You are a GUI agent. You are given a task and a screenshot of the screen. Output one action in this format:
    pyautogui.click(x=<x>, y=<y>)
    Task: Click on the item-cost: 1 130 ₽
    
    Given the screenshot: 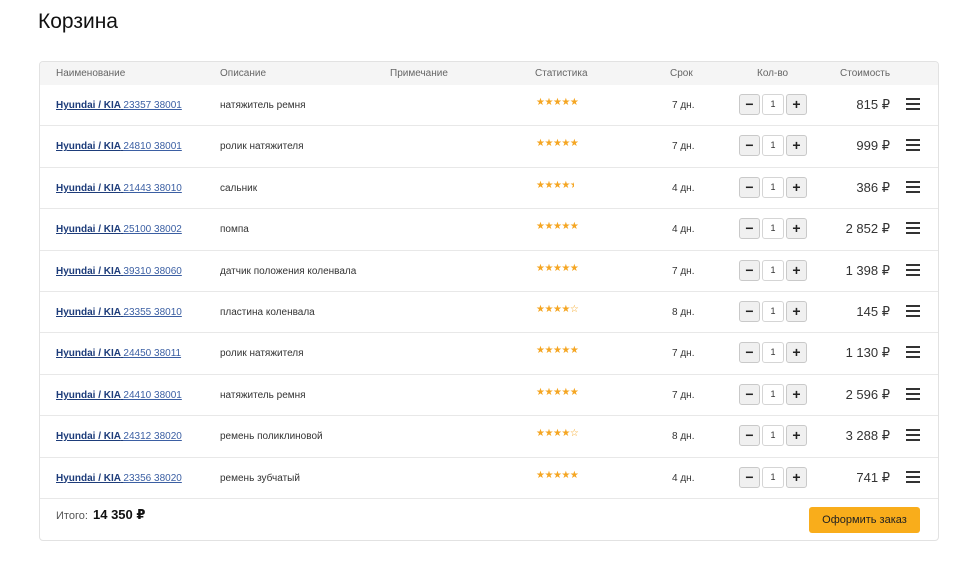 What is the action you would take?
    pyautogui.click(x=867, y=353)
    